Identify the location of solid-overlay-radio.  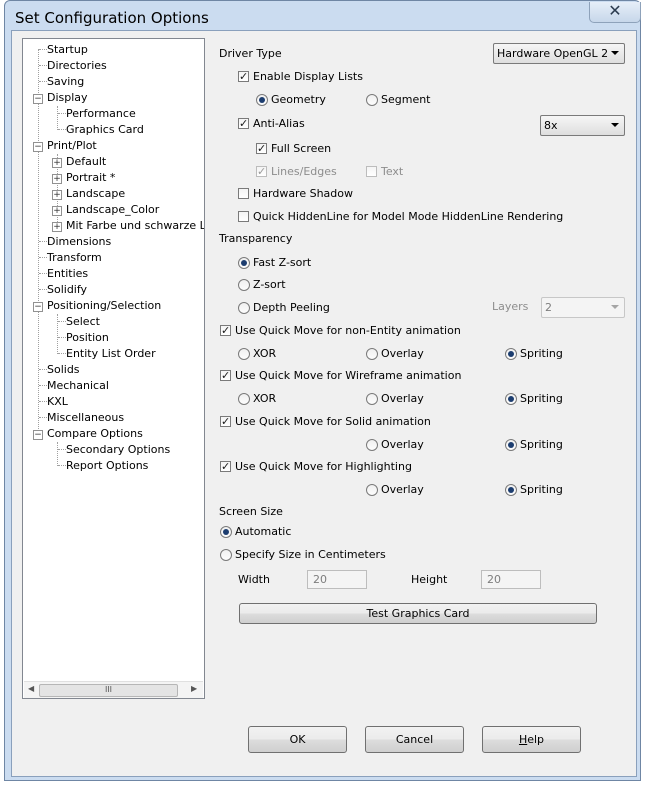
(372, 445).